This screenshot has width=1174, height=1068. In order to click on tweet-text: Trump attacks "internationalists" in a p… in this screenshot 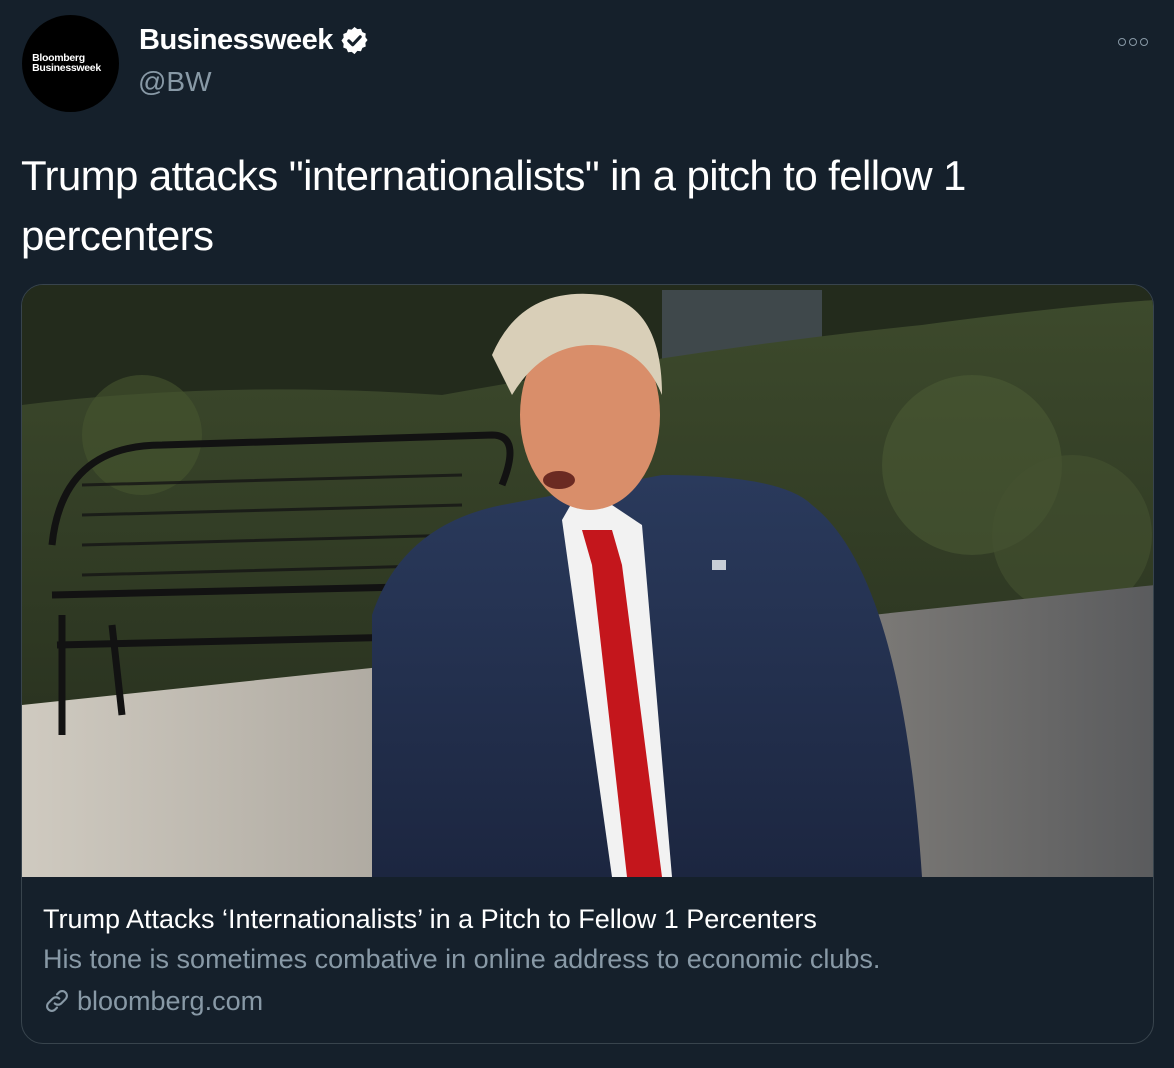, I will do `click(493, 205)`.